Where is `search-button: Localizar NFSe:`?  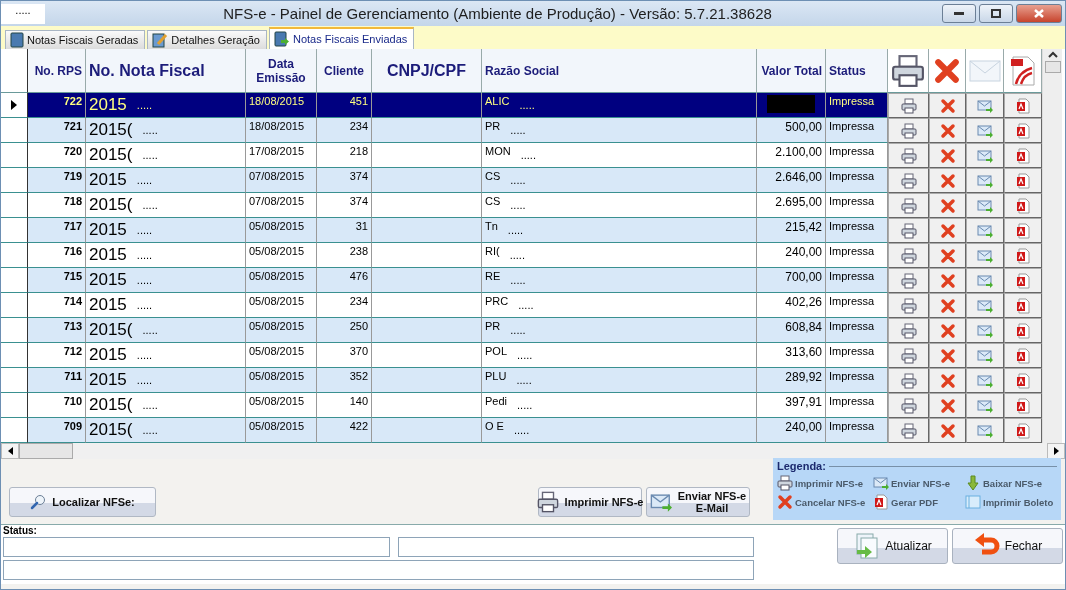
search-button: Localizar NFSe: is located at coordinates (82, 502).